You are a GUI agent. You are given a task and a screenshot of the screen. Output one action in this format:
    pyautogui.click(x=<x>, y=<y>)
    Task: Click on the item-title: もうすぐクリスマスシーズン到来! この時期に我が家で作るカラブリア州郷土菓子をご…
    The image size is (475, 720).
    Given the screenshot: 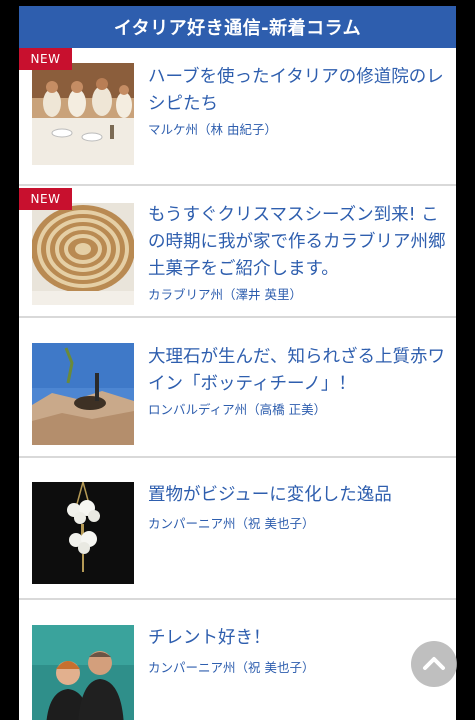 What is the action you would take?
    pyautogui.click(x=297, y=242)
    